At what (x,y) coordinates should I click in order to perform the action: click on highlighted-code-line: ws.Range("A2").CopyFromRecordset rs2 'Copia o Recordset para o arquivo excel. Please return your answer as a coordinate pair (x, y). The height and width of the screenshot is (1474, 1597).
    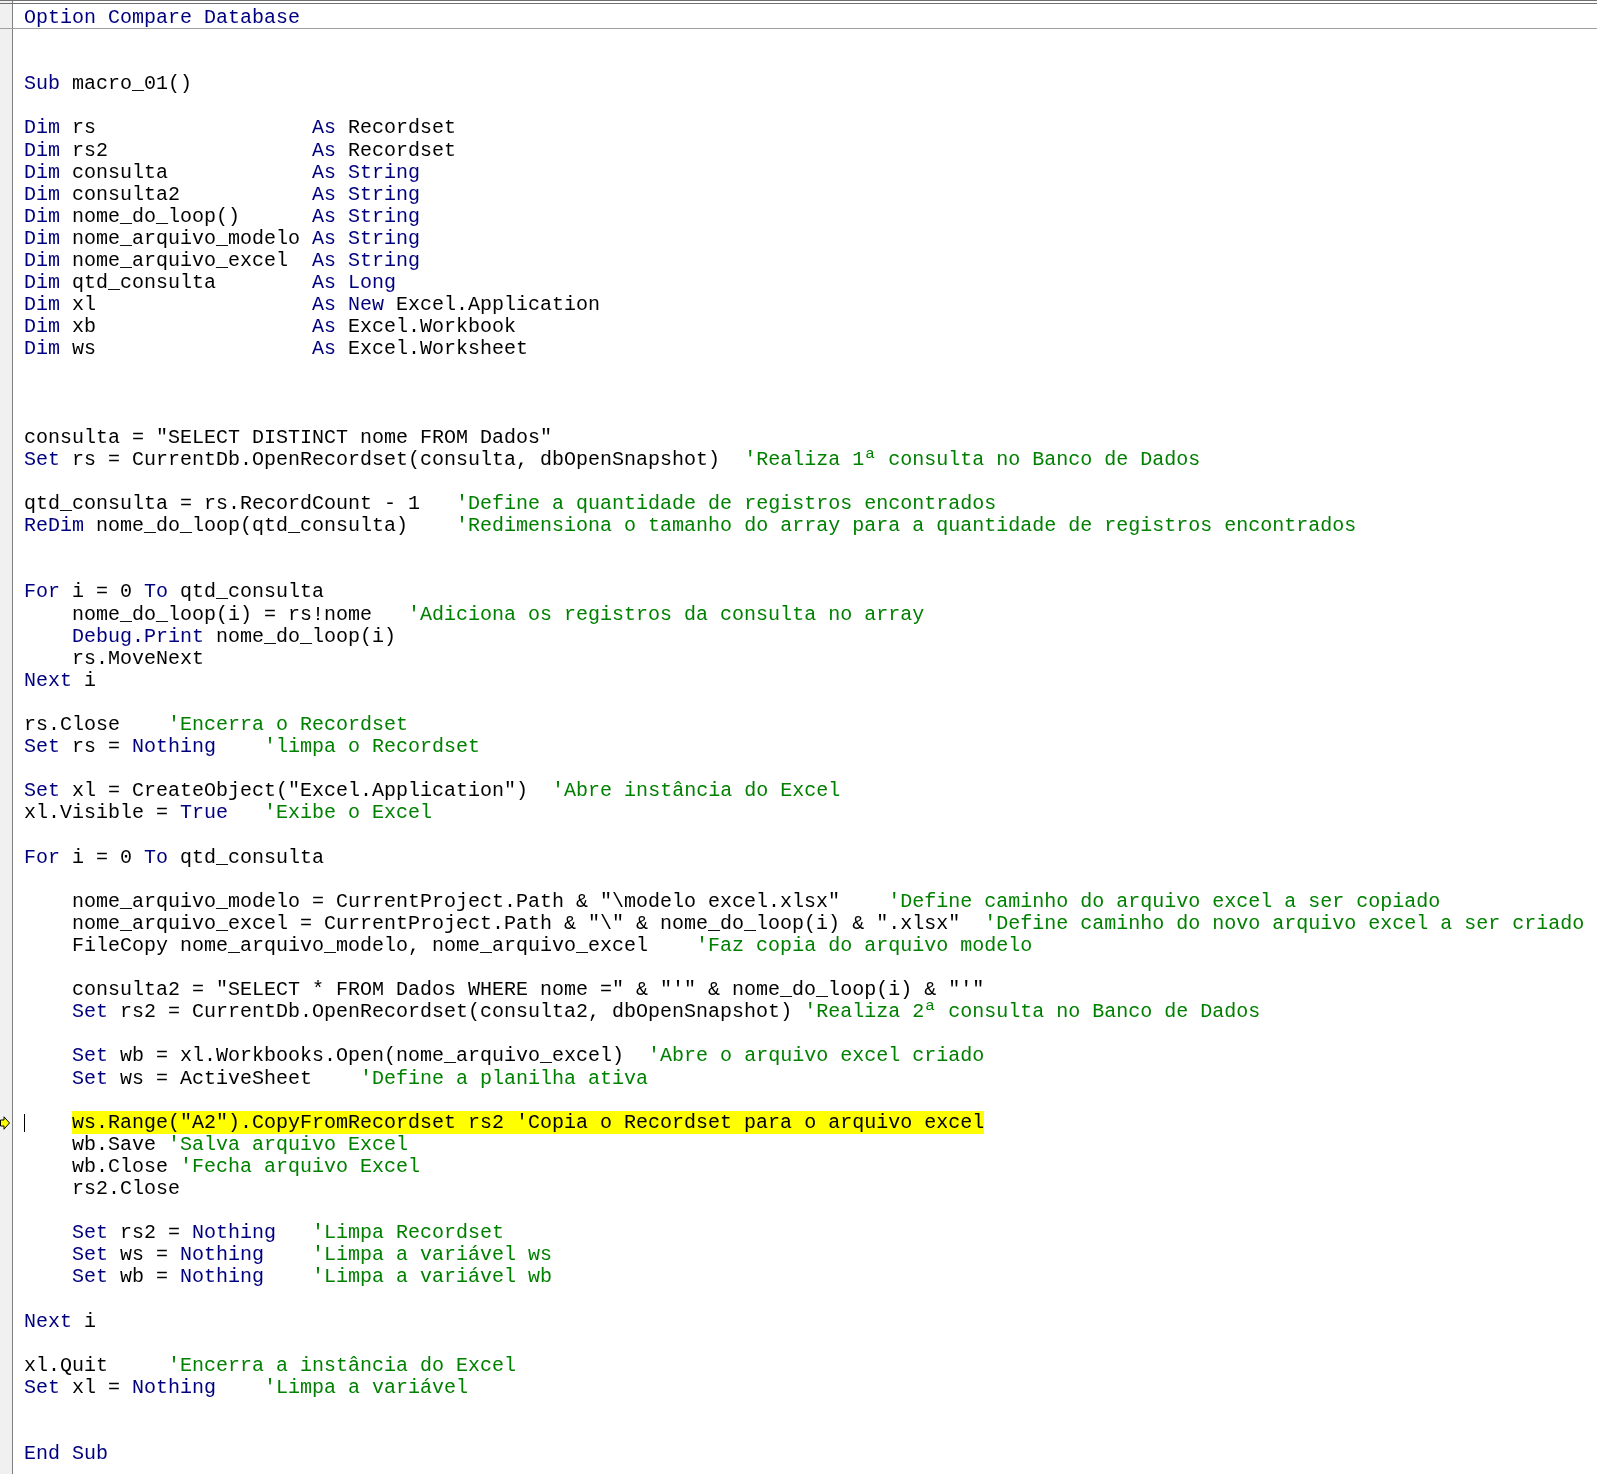
    Looking at the image, I should click on (528, 1122).